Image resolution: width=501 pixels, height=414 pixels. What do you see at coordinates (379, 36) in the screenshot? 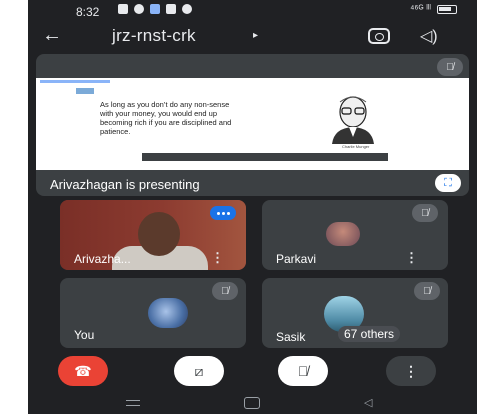
I see `switch-camera-icon` at bounding box center [379, 36].